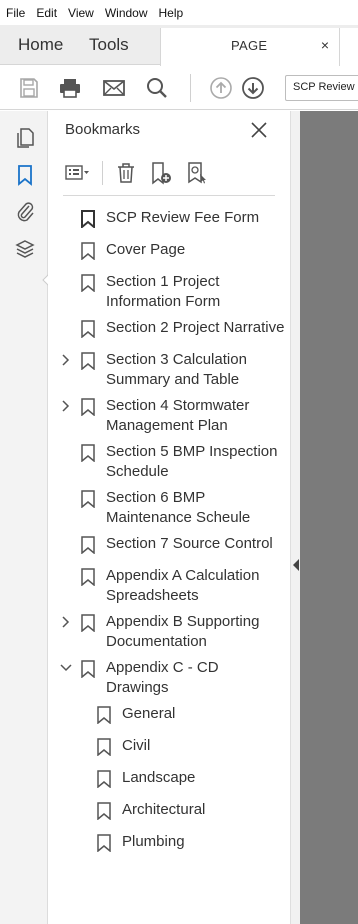 The image size is (358, 924). I want to click on bookmark-item: Section 6 BMP Maintenance Scheule, so click(183, 509).